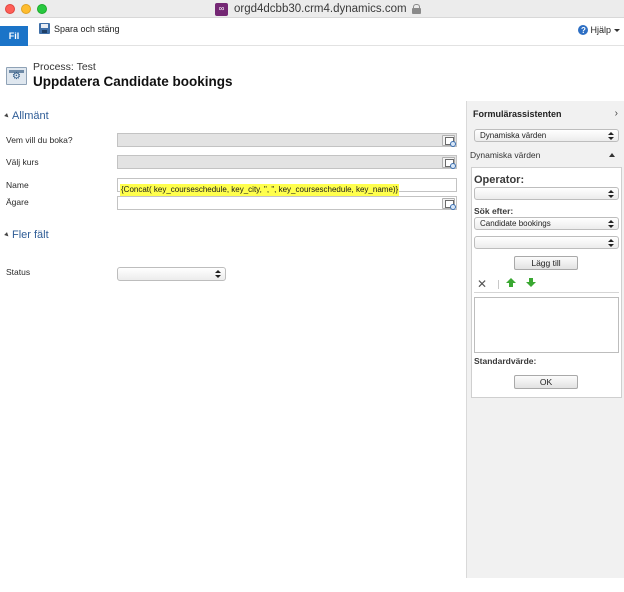 The image size is (624, 592). Describe the element at coordinates (26, 9) in the screenshot. I see `minimize-window-button` at that location.